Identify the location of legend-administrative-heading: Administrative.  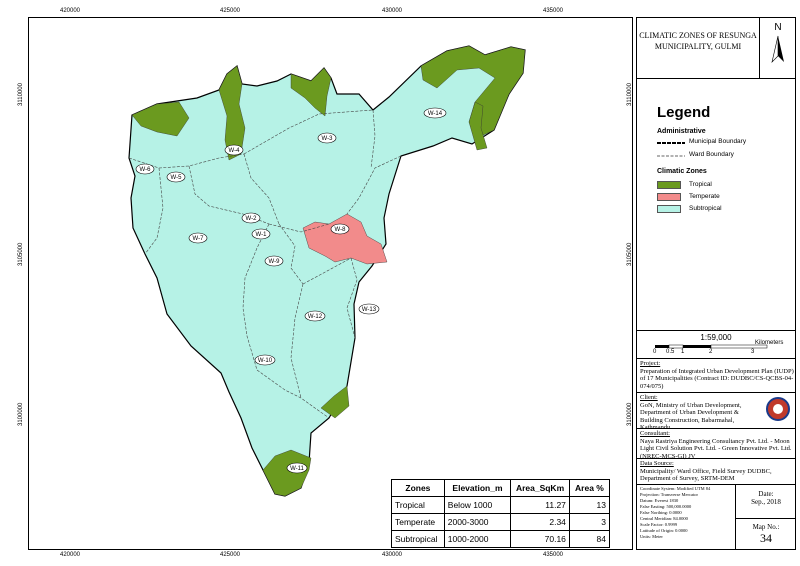
(681, 131).